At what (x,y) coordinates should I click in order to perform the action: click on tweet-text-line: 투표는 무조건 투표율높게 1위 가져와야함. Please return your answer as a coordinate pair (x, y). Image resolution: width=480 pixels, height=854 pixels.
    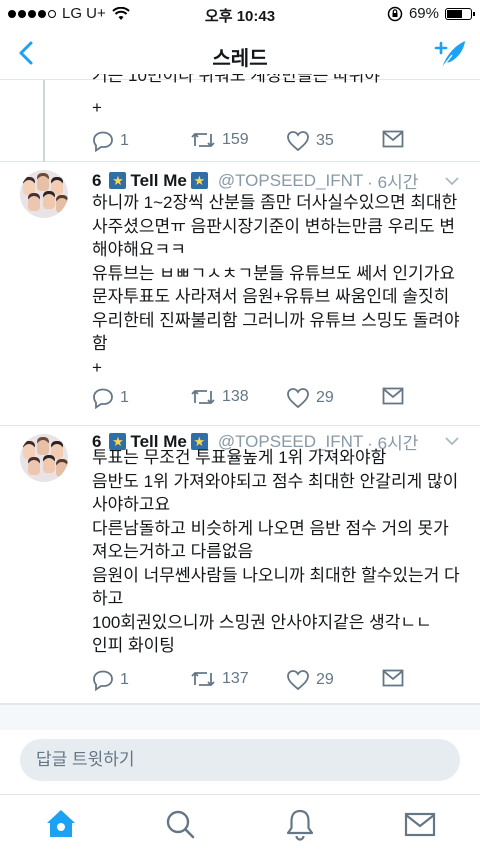
    Looking at the image, I should click on (239, 457).